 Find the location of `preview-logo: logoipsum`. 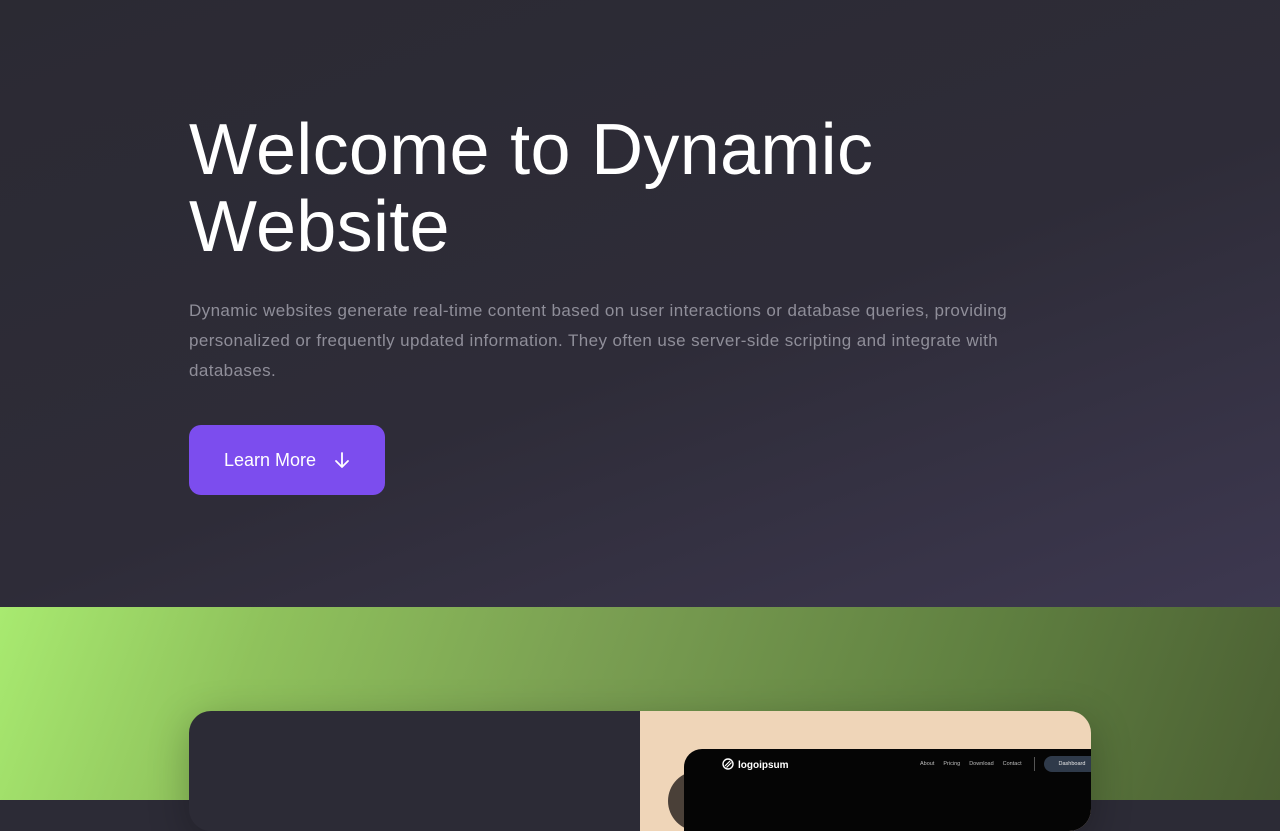

preview-logo: logoipsum is located at coordinates (755, 765).